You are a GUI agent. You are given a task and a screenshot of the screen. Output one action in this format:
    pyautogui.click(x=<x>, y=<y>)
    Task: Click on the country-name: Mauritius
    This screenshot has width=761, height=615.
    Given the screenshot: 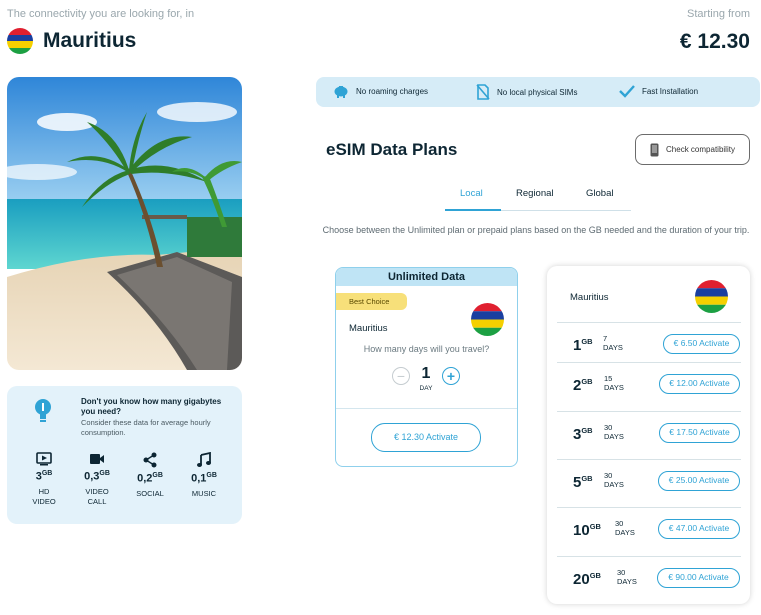 What is the action you would take?
    pyautogui.click(x=90, y=40)
    